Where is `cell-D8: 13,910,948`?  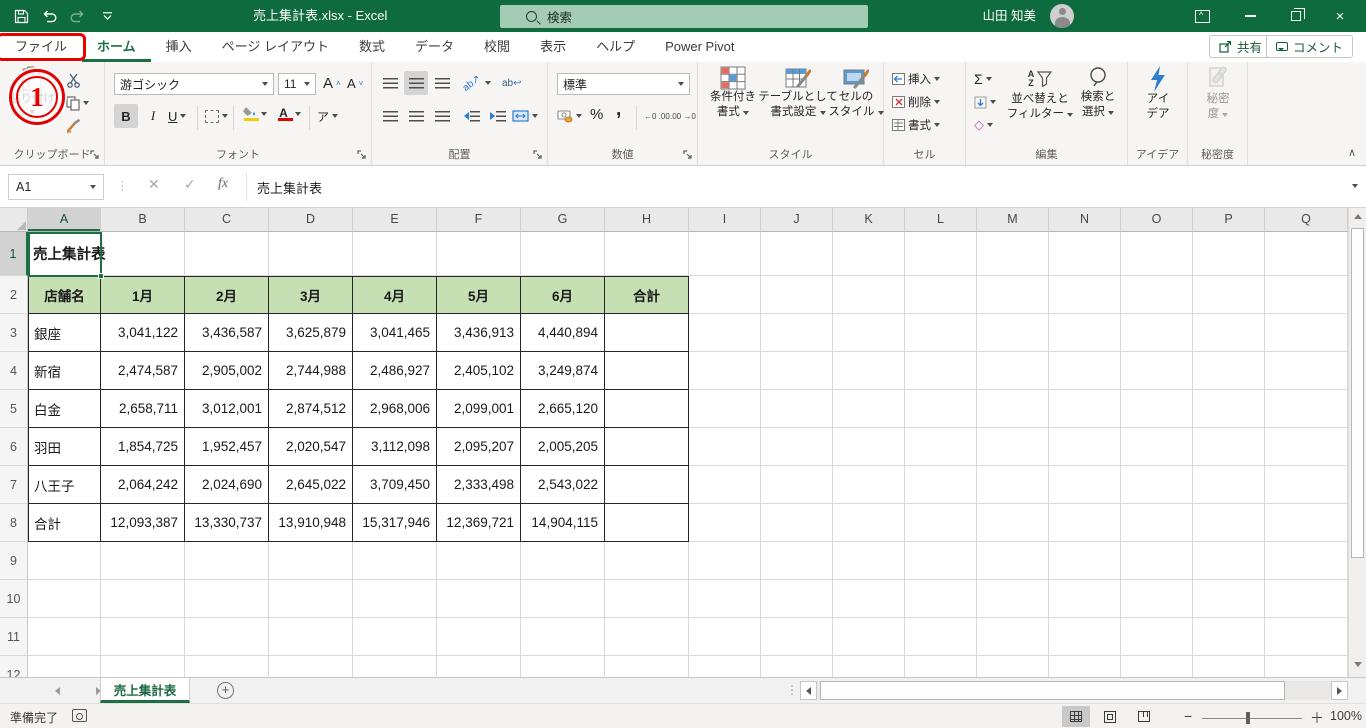 cell-D8: 13,910,948 is located at coordinates (311, 523).